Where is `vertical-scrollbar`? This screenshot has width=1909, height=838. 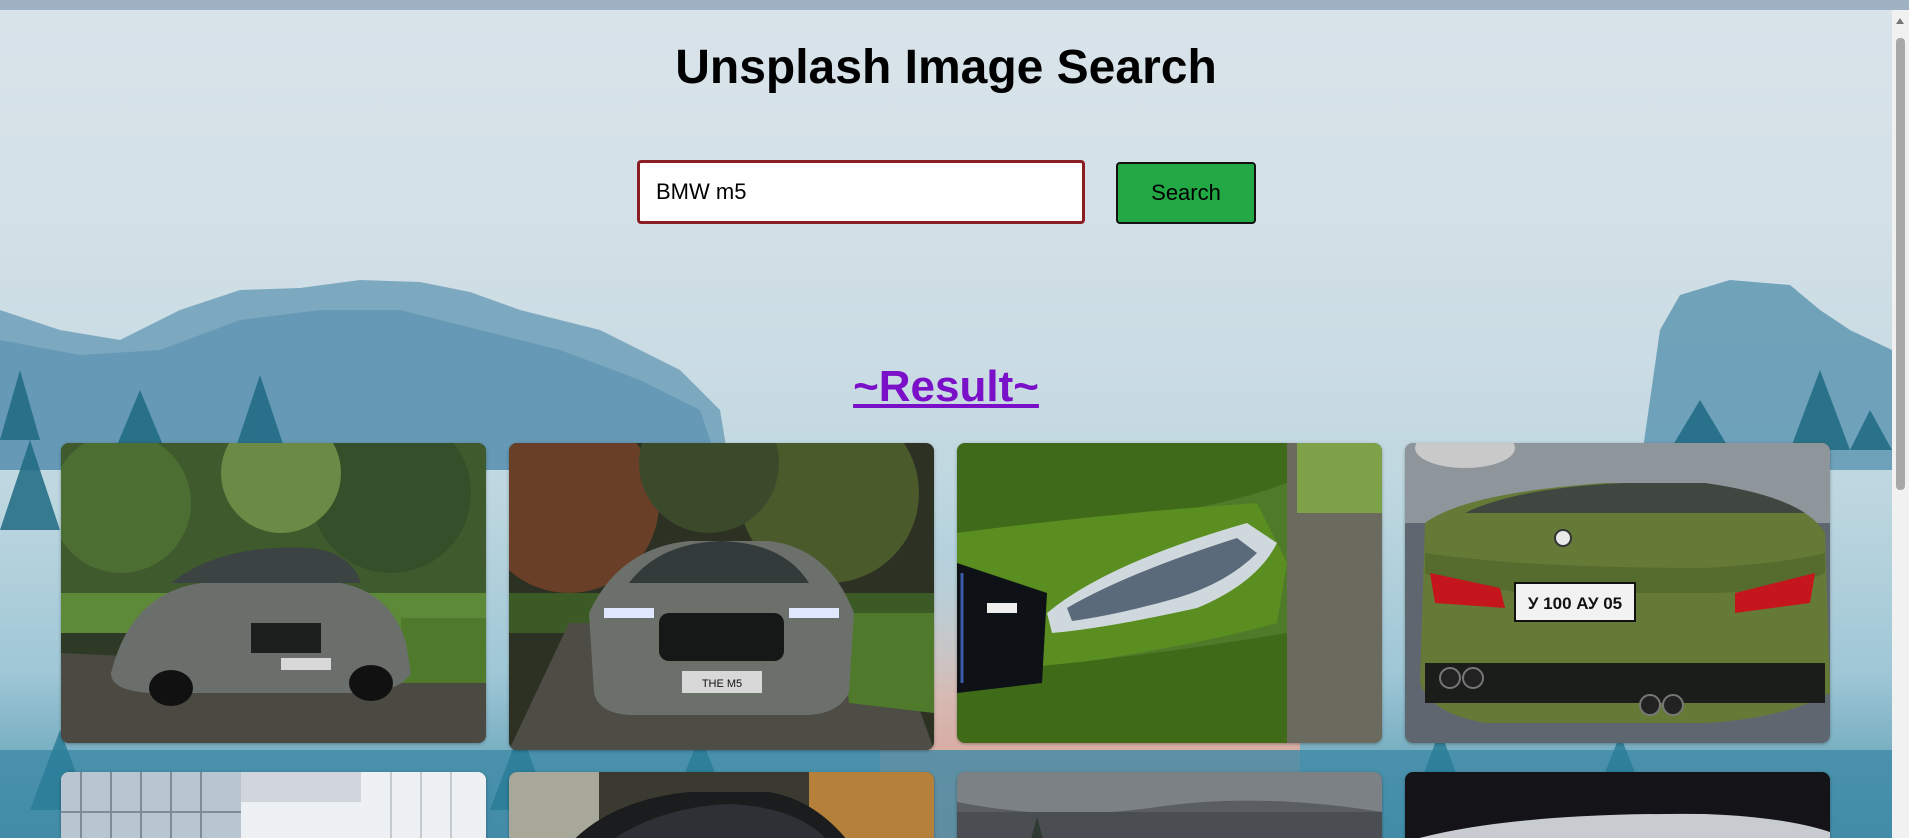
vertical-scrollbar is located at coordinates (1900, 424).